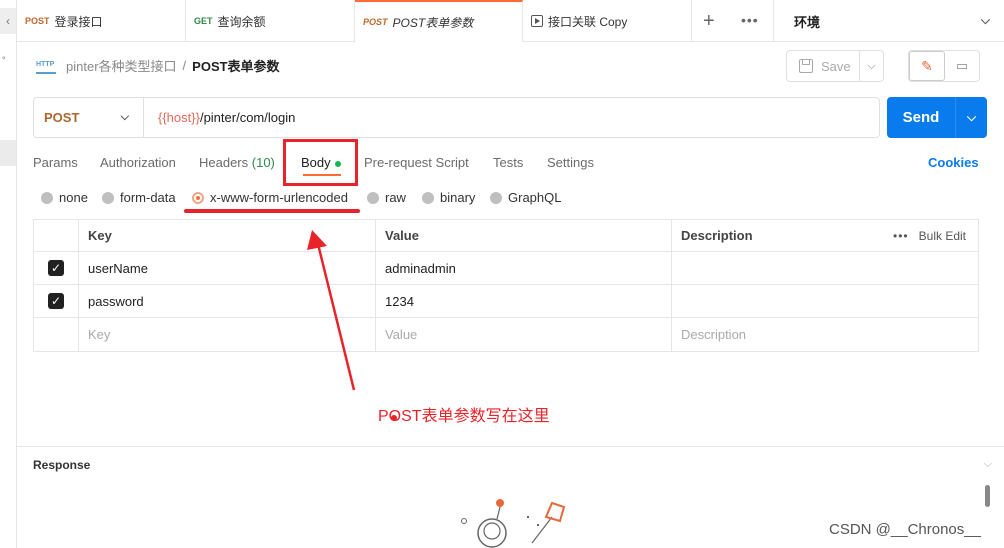 The image size is (1004, 548). I want to click on chevron-down-icon: ⌵, so click(988, 464).